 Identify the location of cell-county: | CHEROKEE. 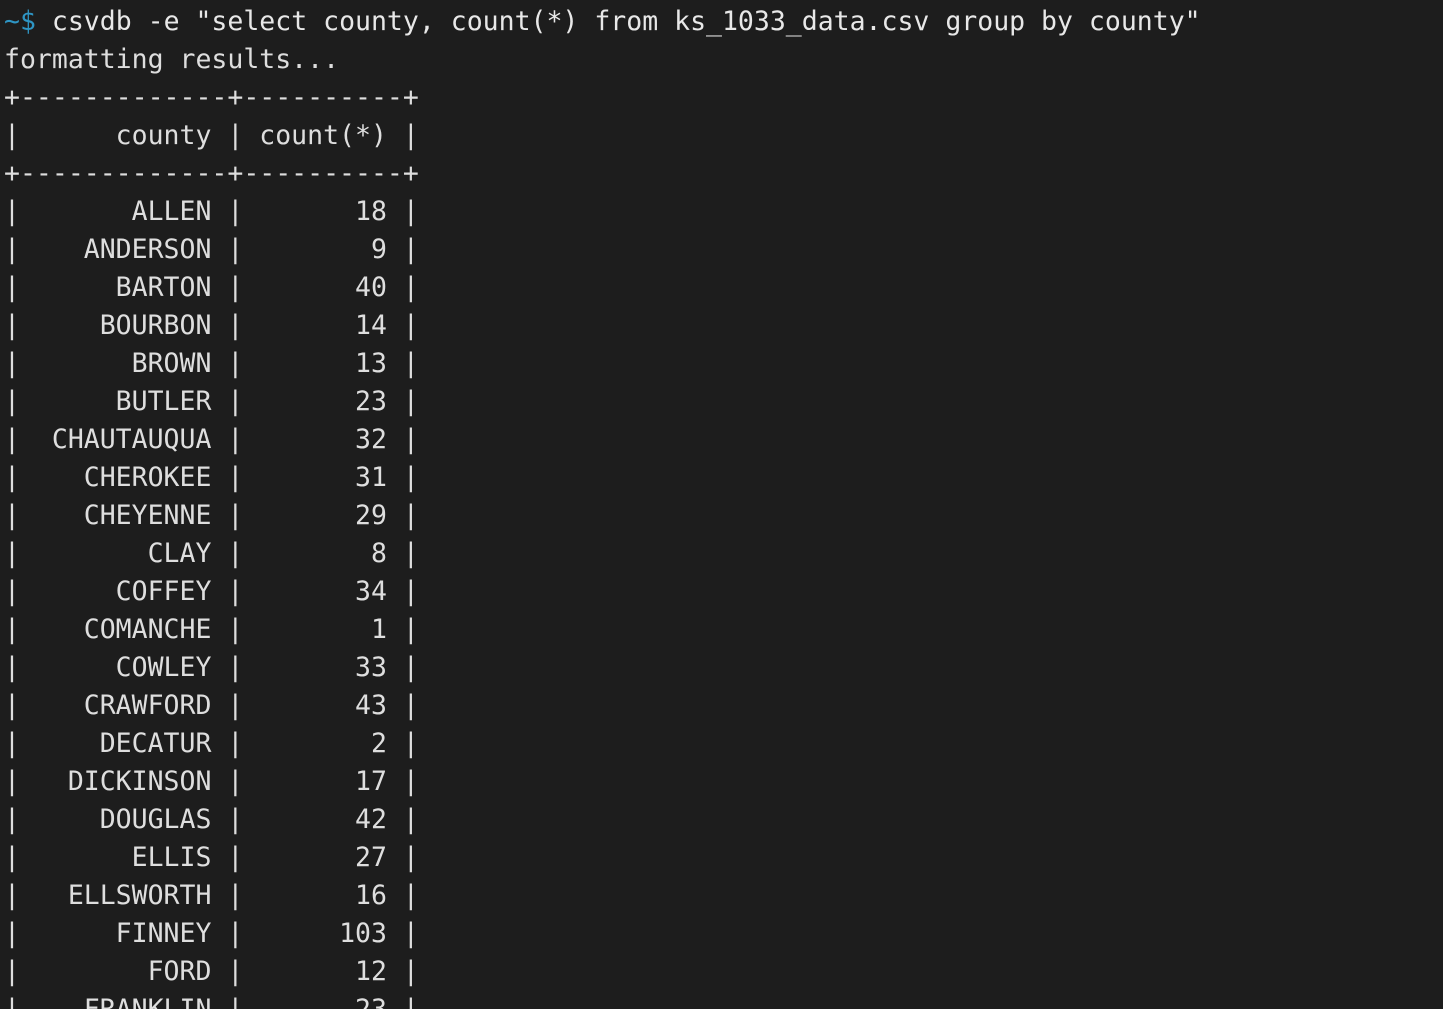
(116, 477).